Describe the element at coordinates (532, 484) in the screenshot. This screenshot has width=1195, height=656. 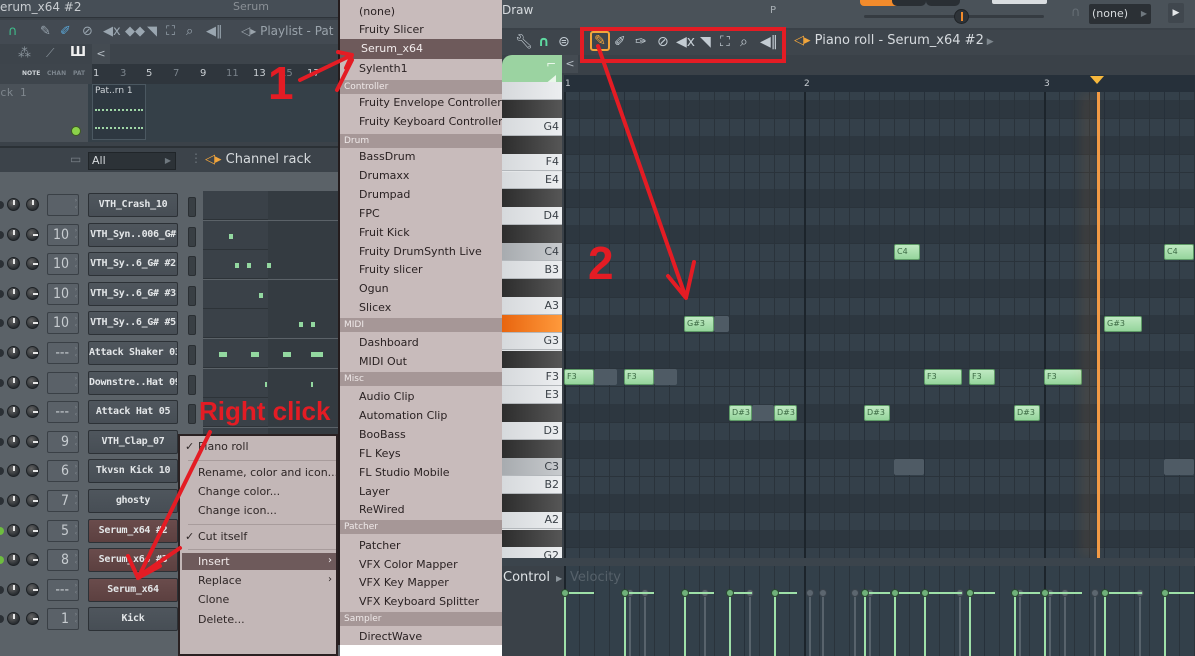
I see `piano-key: B2` at that location.